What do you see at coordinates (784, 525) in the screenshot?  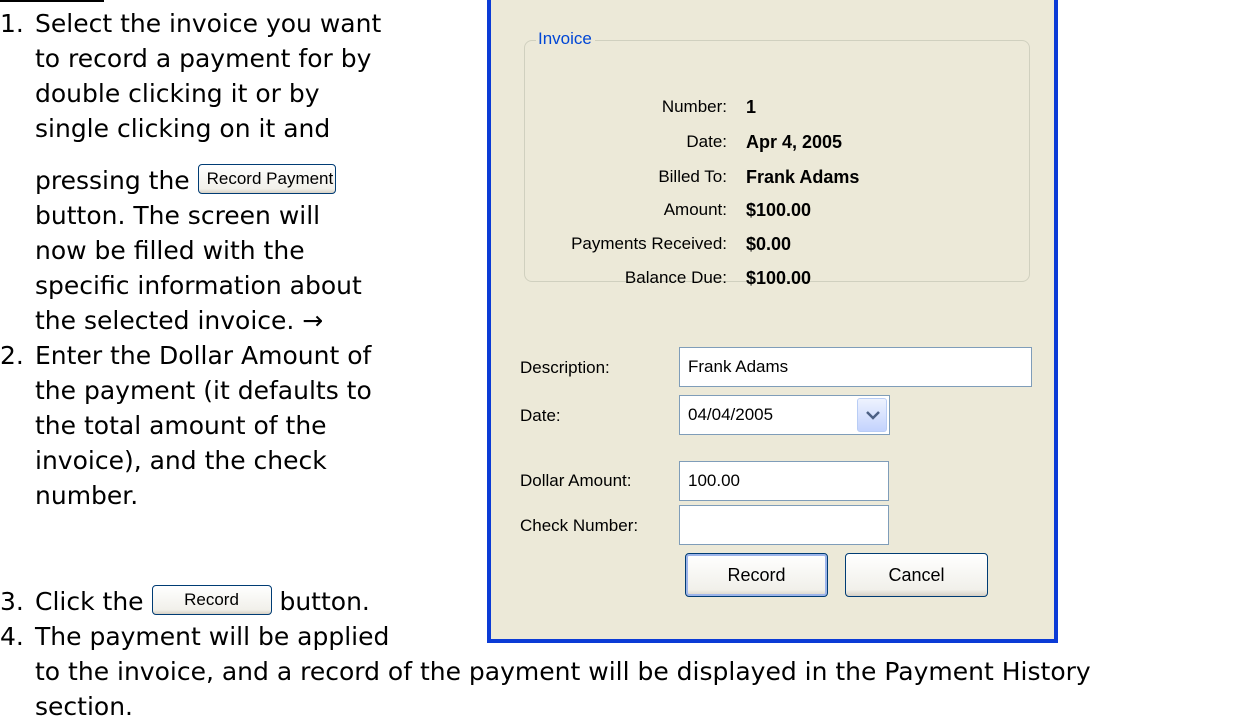 I see `check-number-input` at bounding box center [784, 525].